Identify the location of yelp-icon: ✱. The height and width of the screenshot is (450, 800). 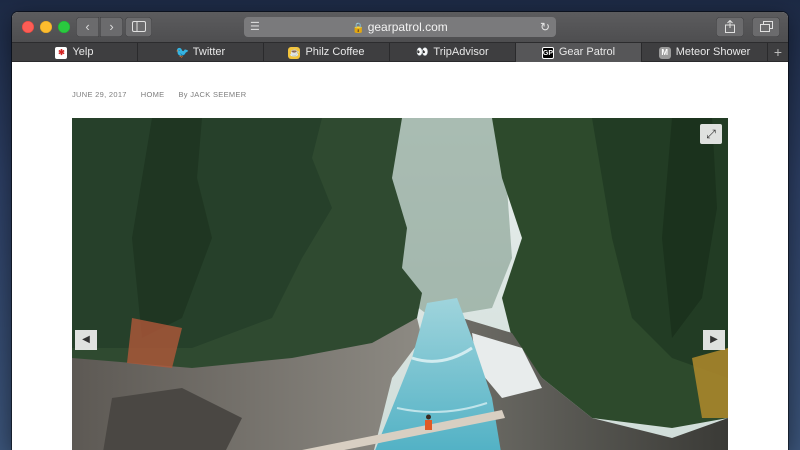
(61, 52).